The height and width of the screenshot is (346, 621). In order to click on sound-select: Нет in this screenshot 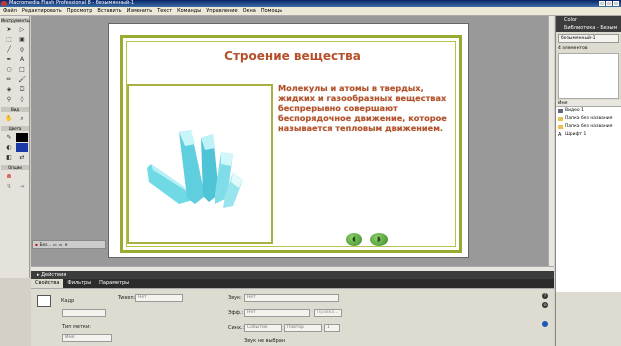, I will do `click(291, 298)`.